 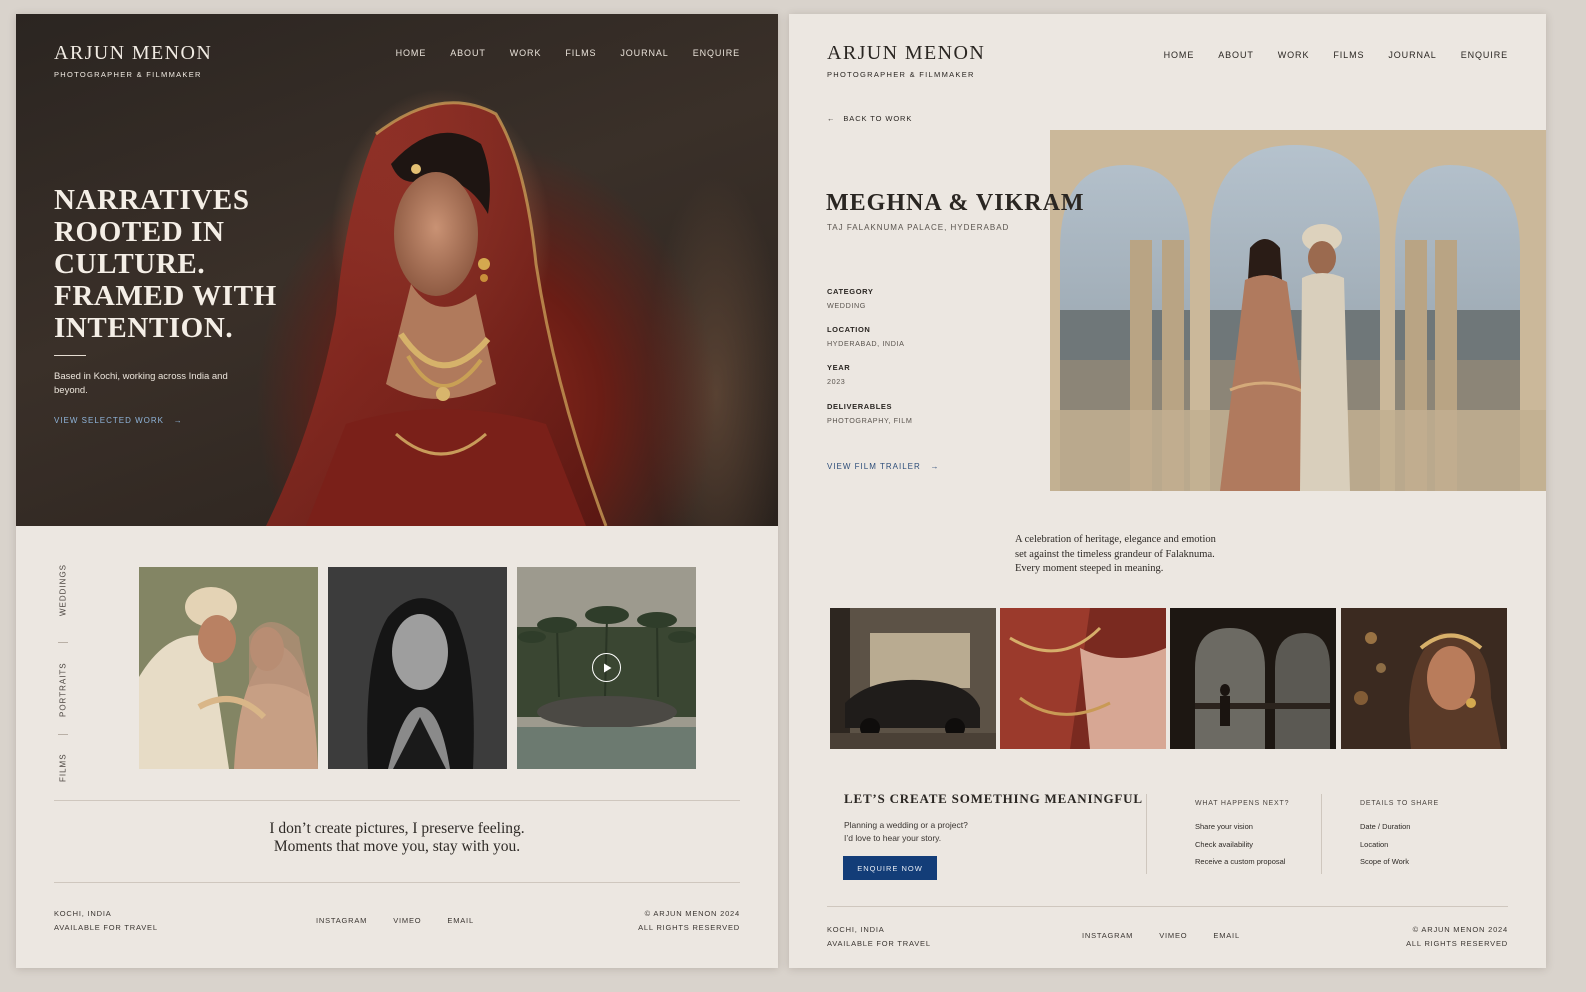 I want to click on view-film-trailer-link: VIEW FILM TRAILER →, so click(x=883, y=466).